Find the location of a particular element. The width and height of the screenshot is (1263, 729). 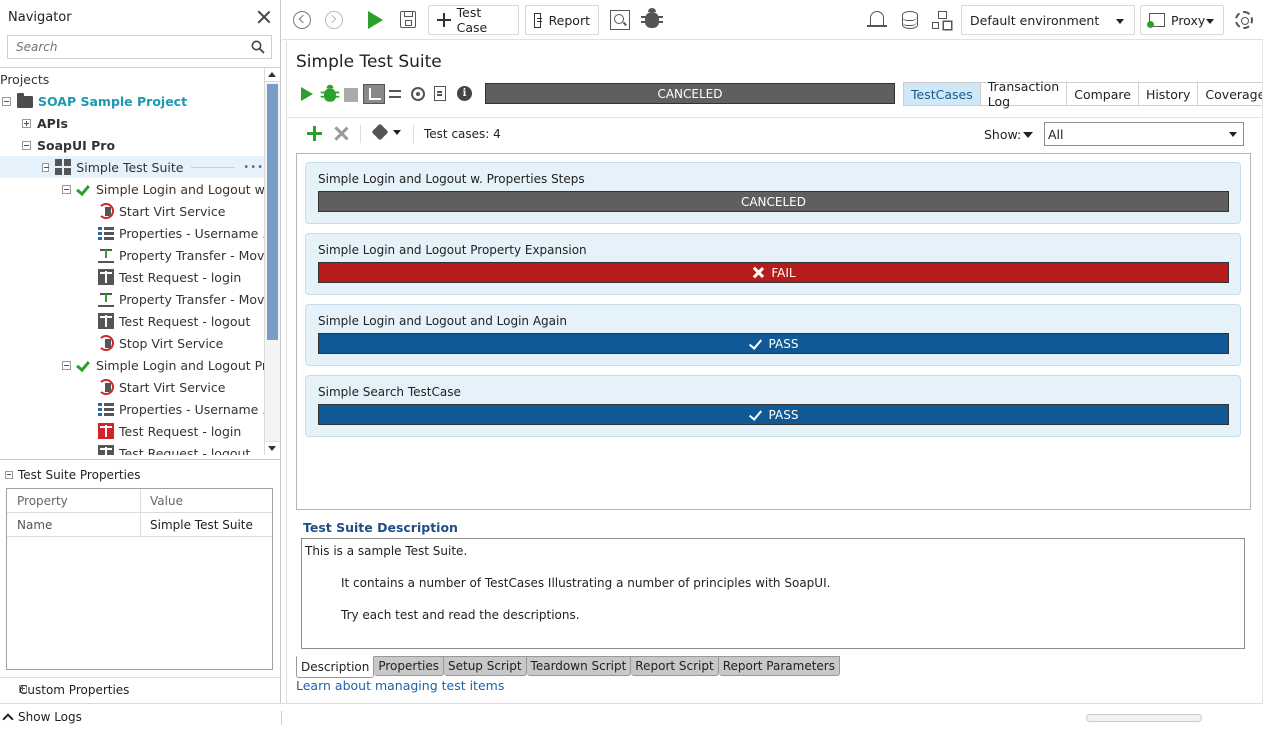

show-filter-select: All is located at coordinates (1144, 134).